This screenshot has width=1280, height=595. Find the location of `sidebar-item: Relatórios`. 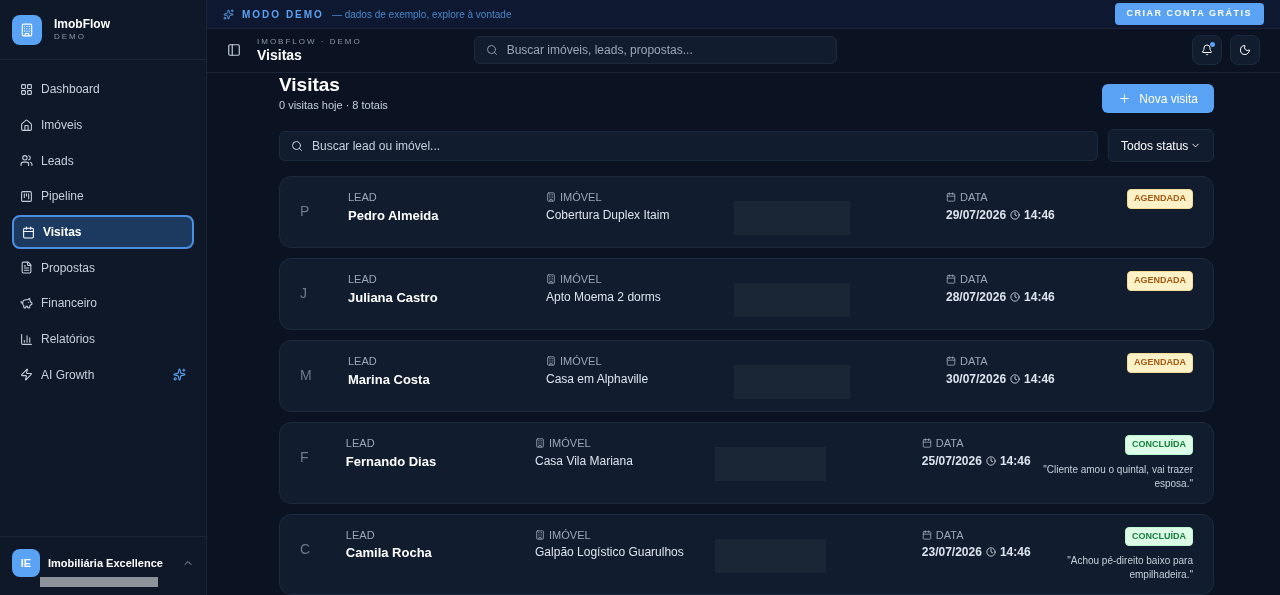

sidebar-item: Relatórios is located at coordinates (103, 339).